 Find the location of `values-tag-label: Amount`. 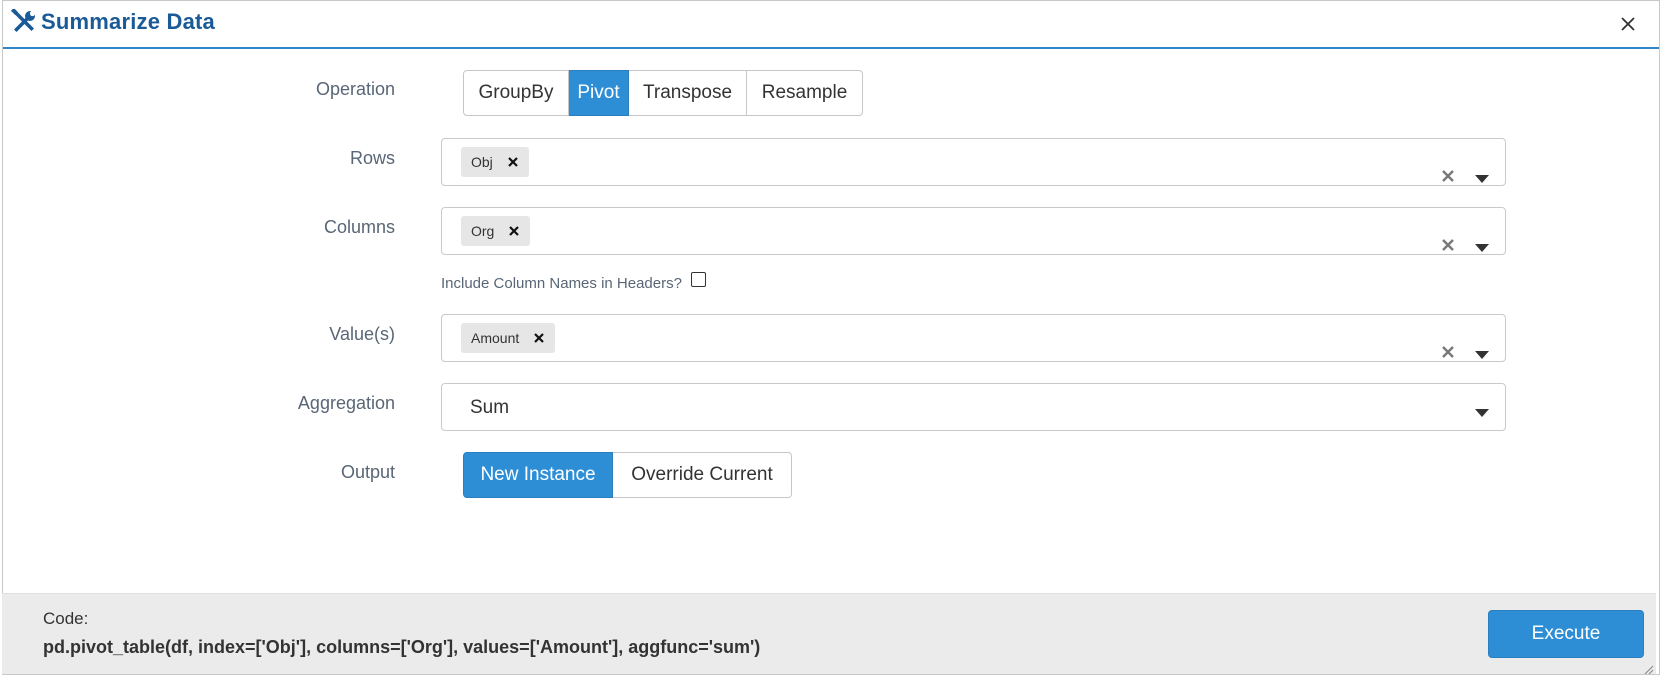

values-tag-label: Amount is located at coordinates (495, 338).